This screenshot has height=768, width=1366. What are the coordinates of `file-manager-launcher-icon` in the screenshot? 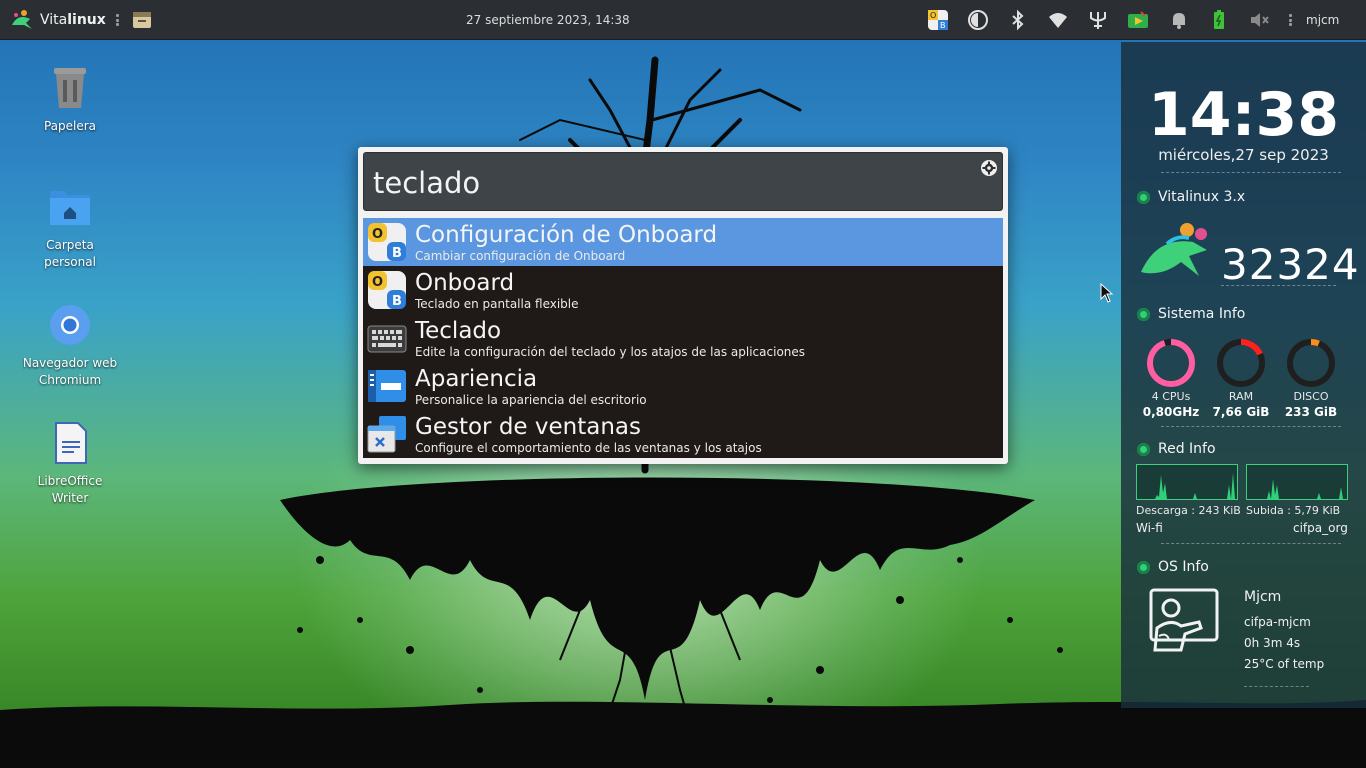 It's located at (142, 20).